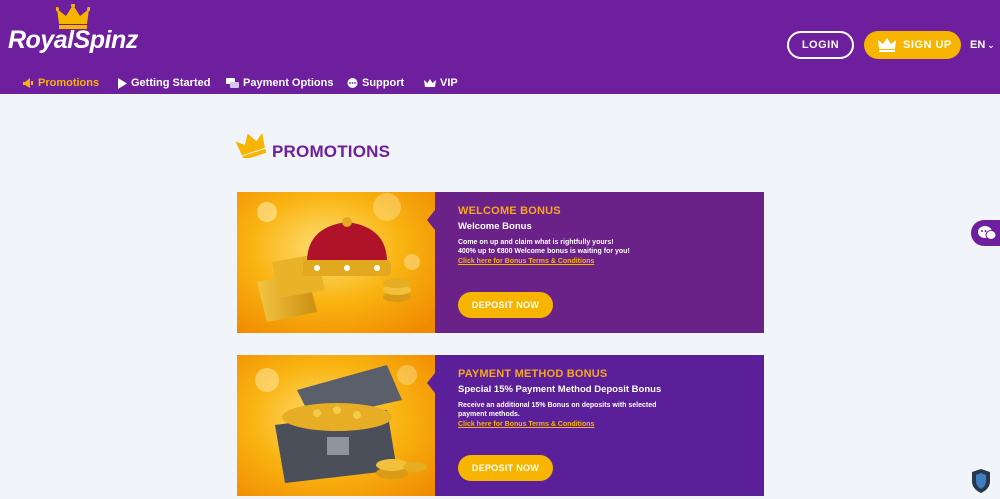 The image size is (1000, 499). I want to click on nav-item-support: Support, so click(375, 83).